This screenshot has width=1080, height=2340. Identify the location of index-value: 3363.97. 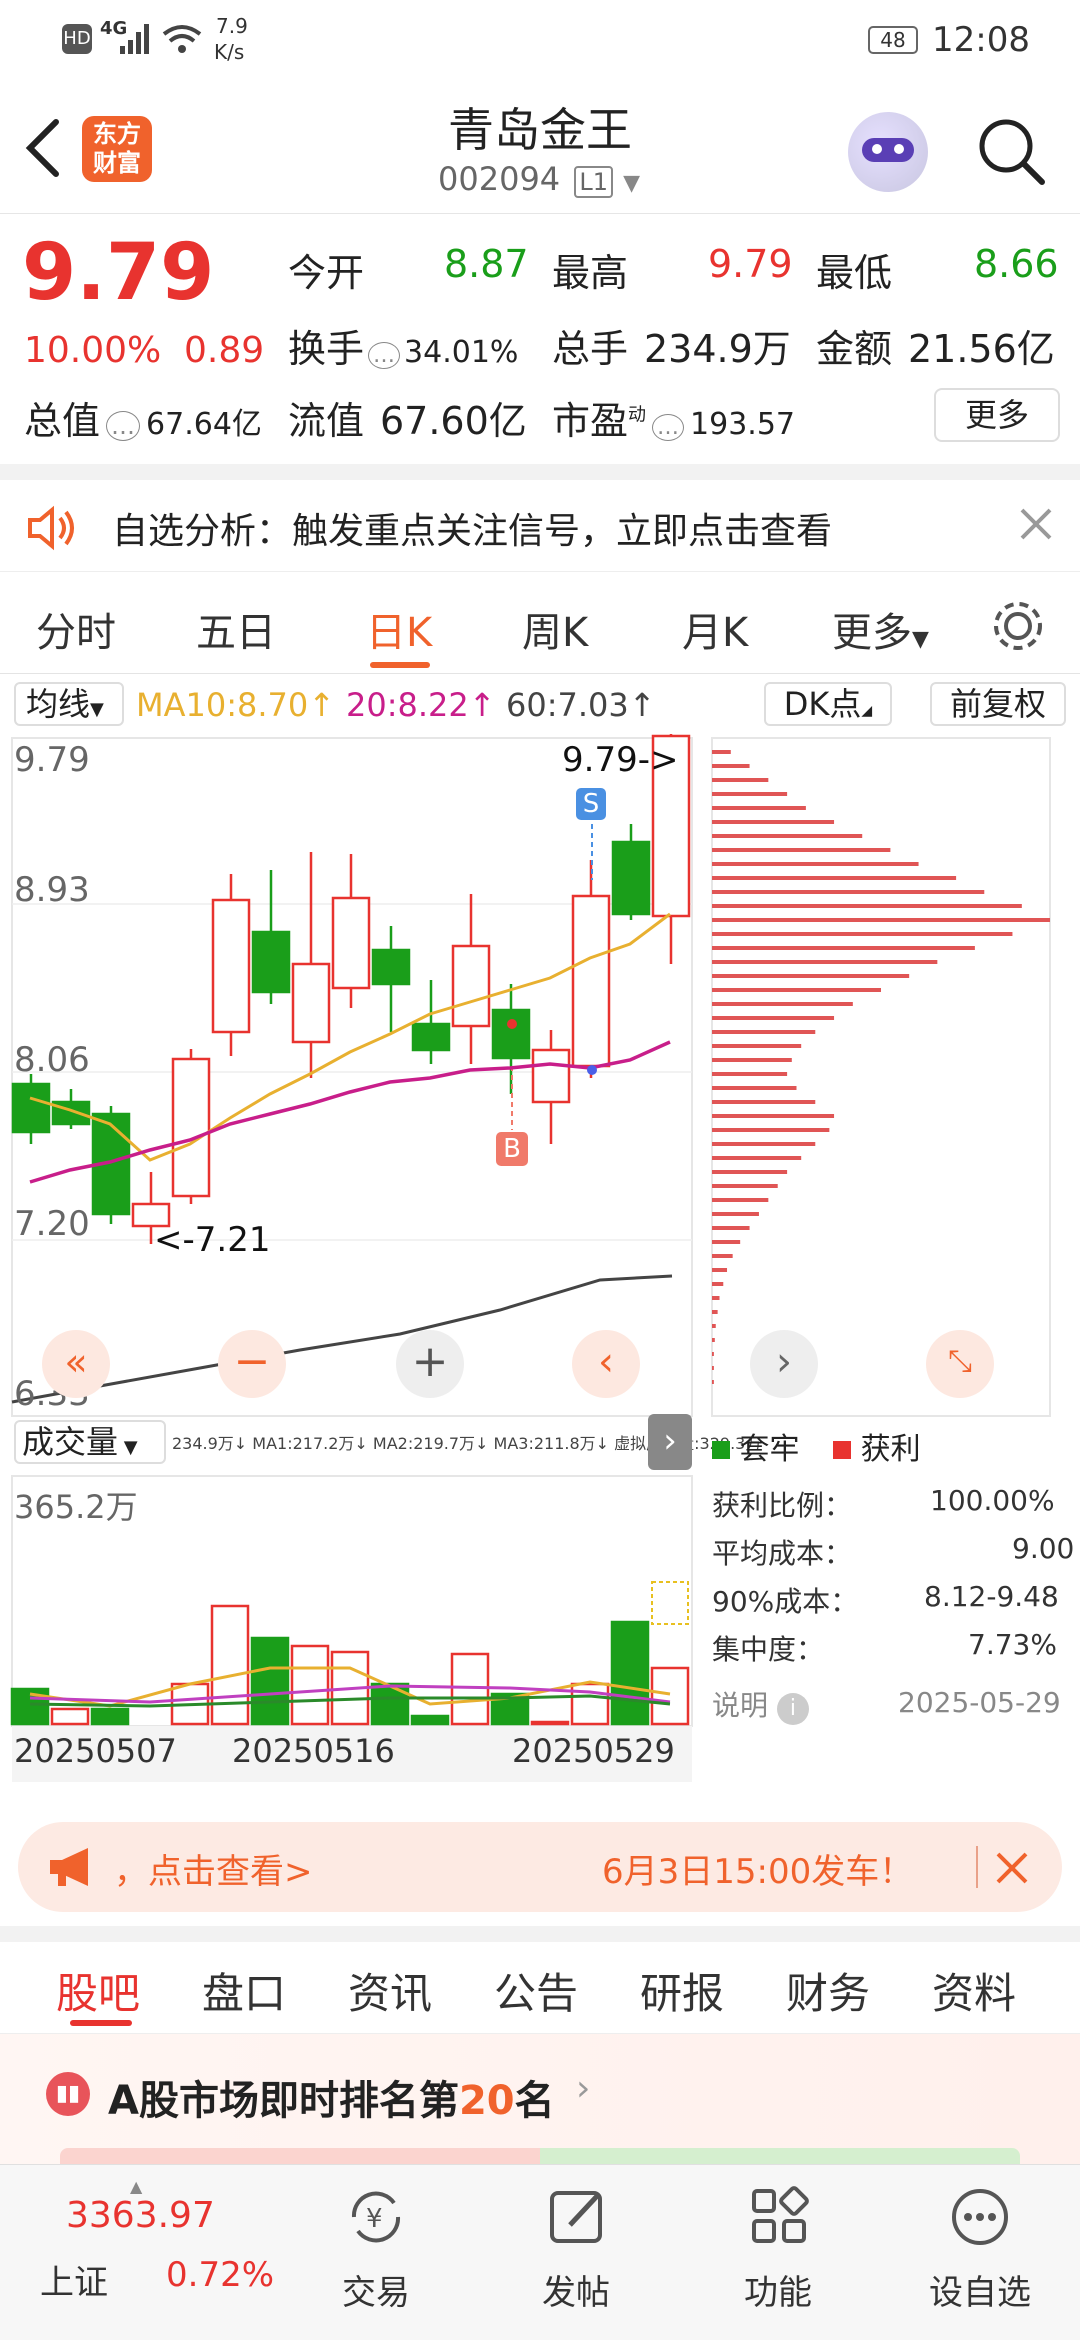
(140, 2215).